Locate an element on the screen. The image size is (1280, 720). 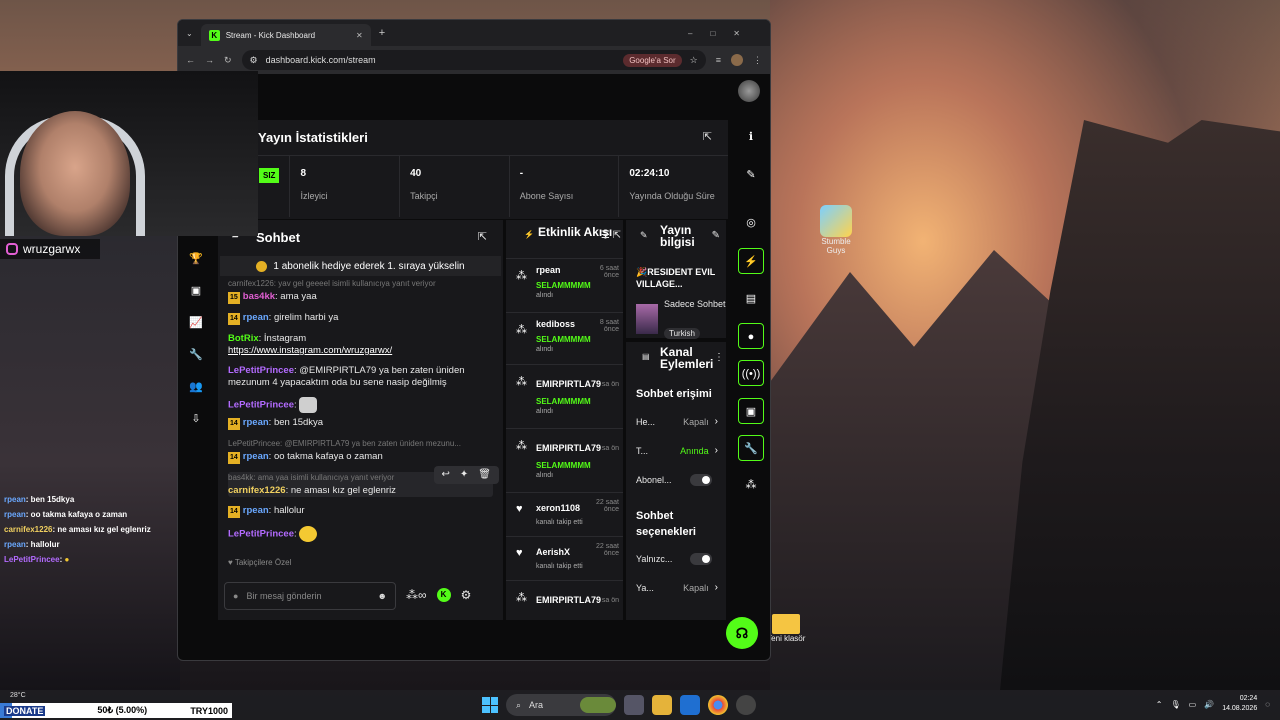
chrome-icon is located at coordinates (718, 705).